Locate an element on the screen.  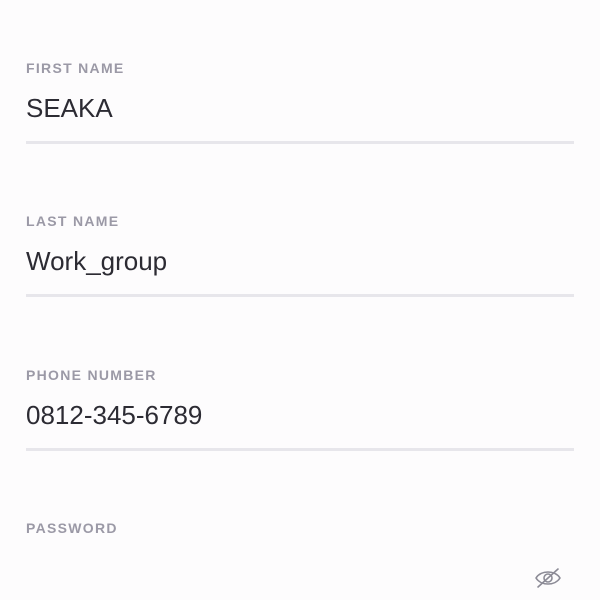
password-field: PASSWORD is located at coordinates (300, 552).